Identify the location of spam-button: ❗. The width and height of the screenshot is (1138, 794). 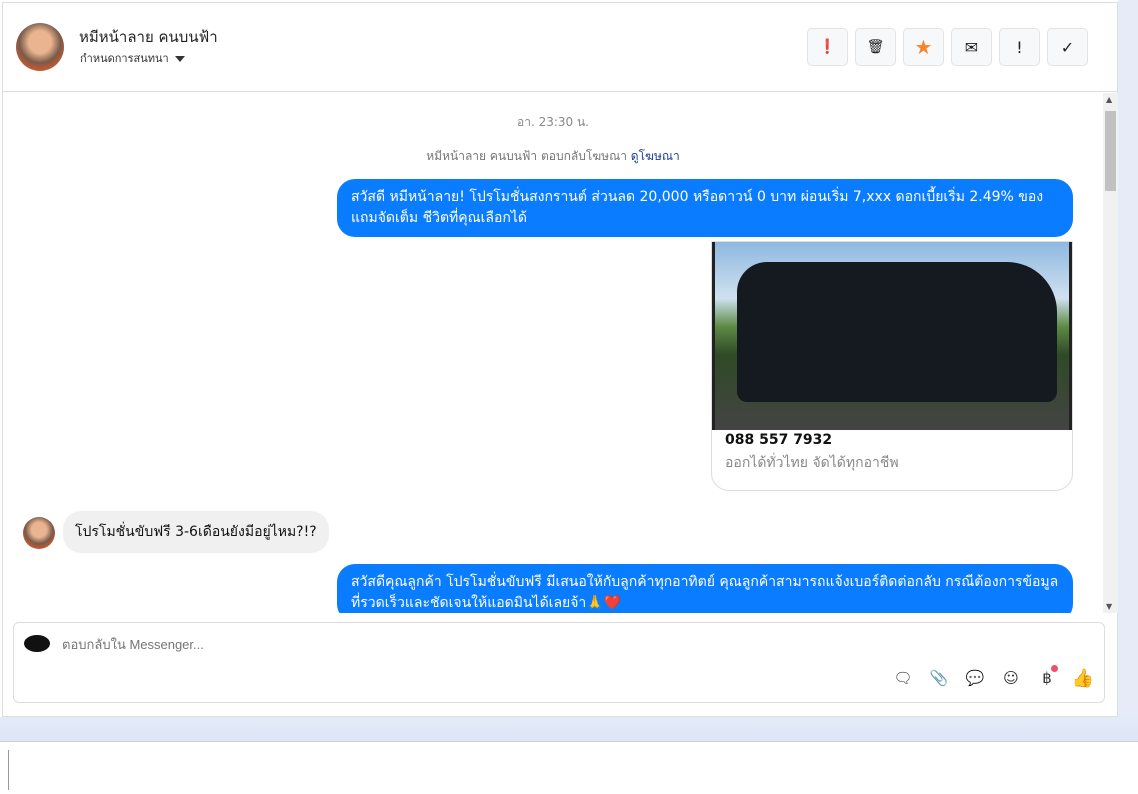
(827, 47).